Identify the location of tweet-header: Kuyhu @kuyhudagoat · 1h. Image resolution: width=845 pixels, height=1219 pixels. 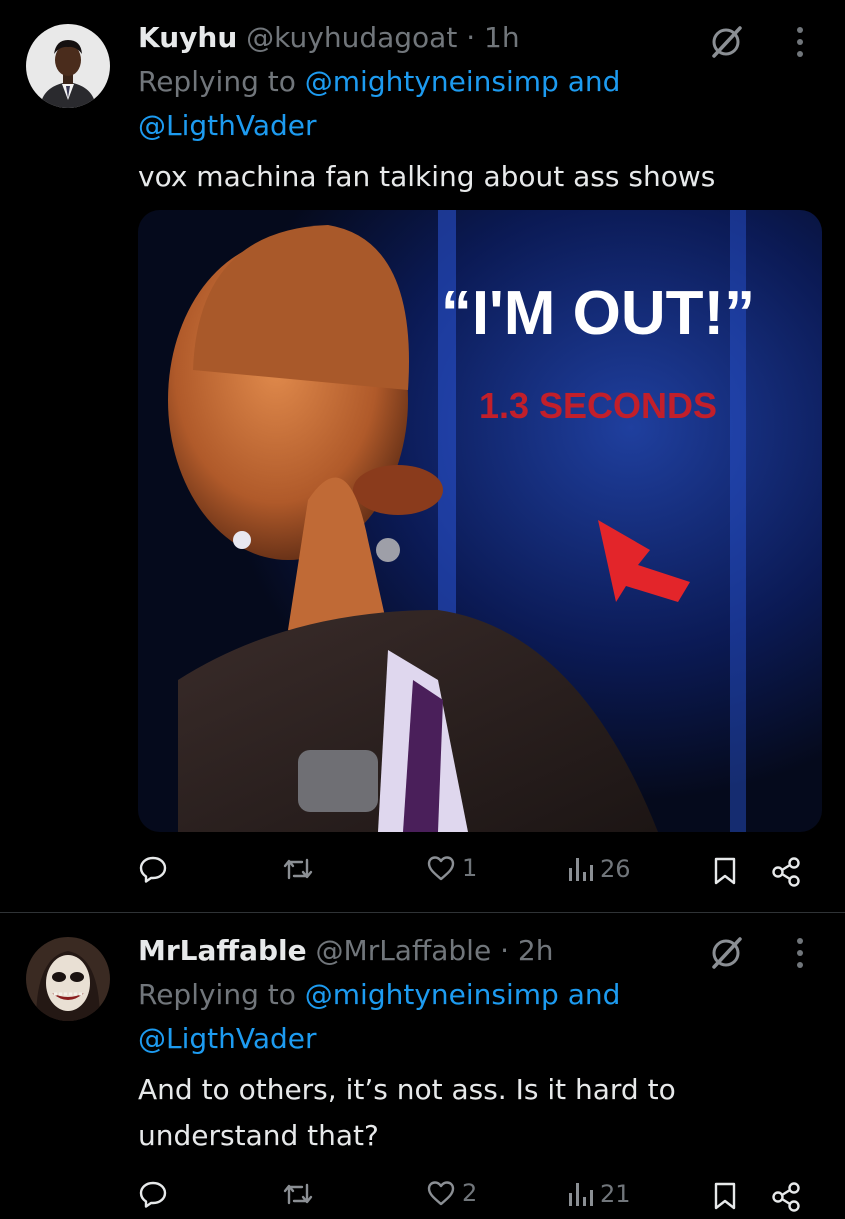
(329, 38).